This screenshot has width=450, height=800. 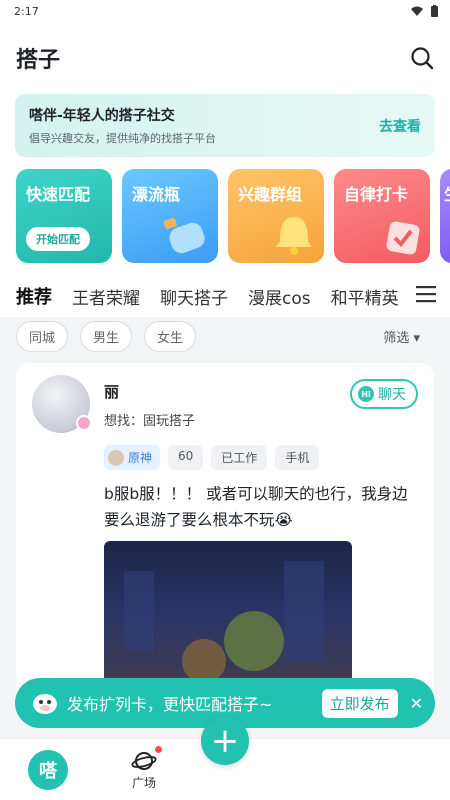 I want to click on cow-icon, so click(x=45, y=704).